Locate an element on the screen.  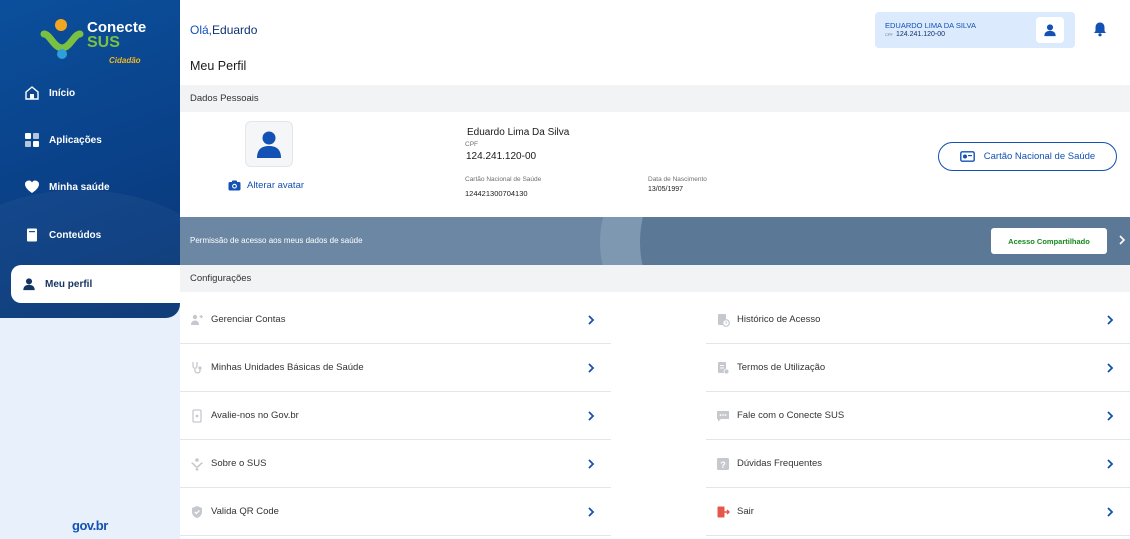
user-name: EDUARDO LIMA DA SILVA is located at coordinates (930, 25).